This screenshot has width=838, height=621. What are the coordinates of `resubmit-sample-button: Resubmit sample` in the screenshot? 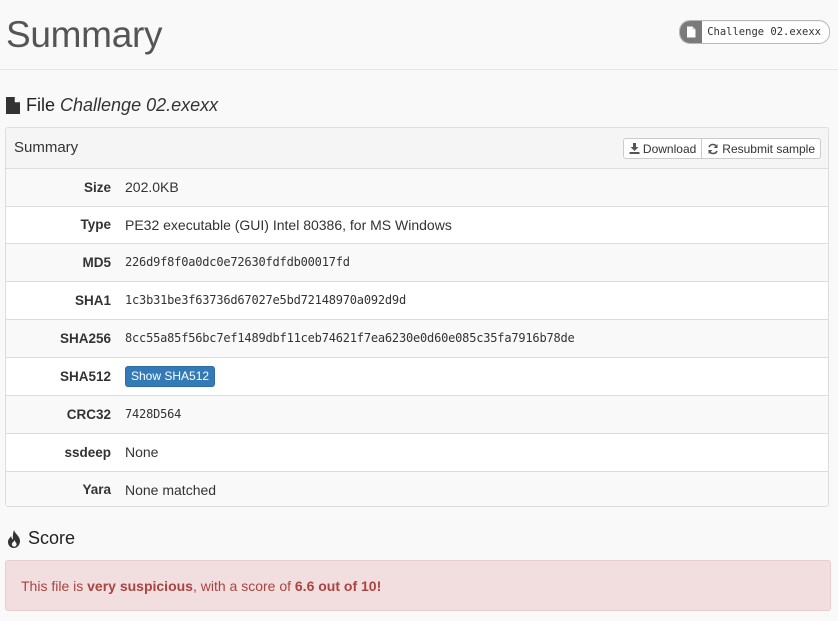 It's located at (761, 148).